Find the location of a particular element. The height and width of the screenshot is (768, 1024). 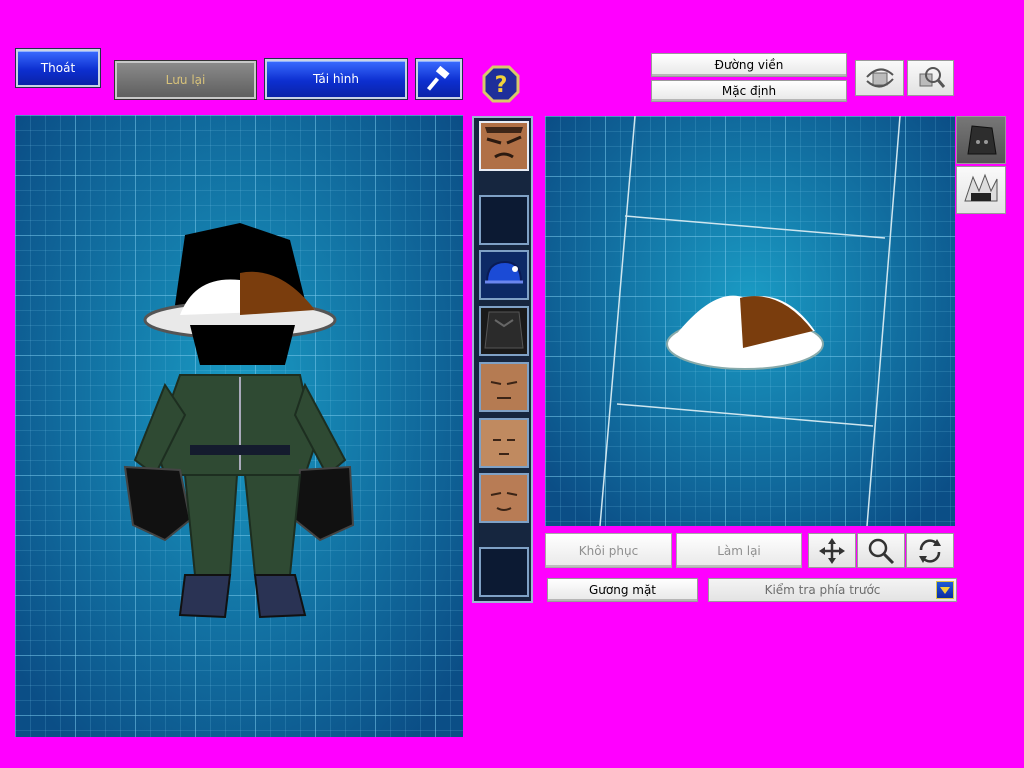

magnifier-box-icon is located at coordinates (932, 77).